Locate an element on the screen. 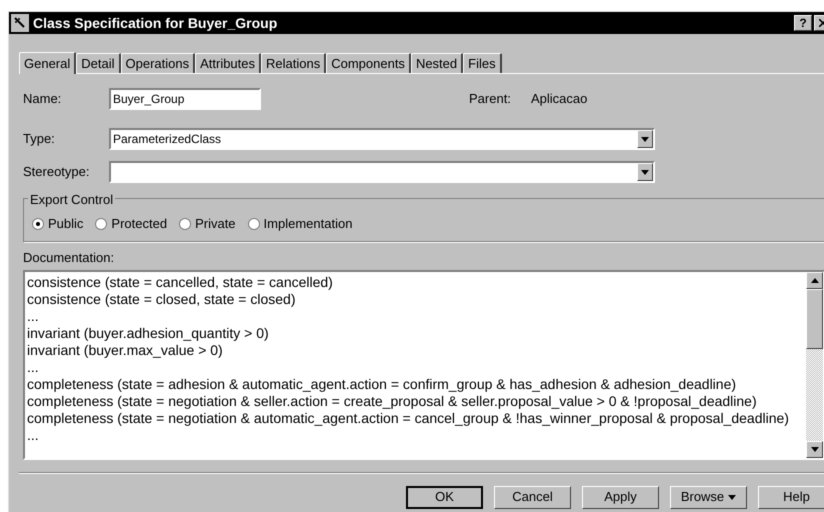 This screenshot has height=512, width=824. dialog-button: Cancel is located at coordinates (532, 497).